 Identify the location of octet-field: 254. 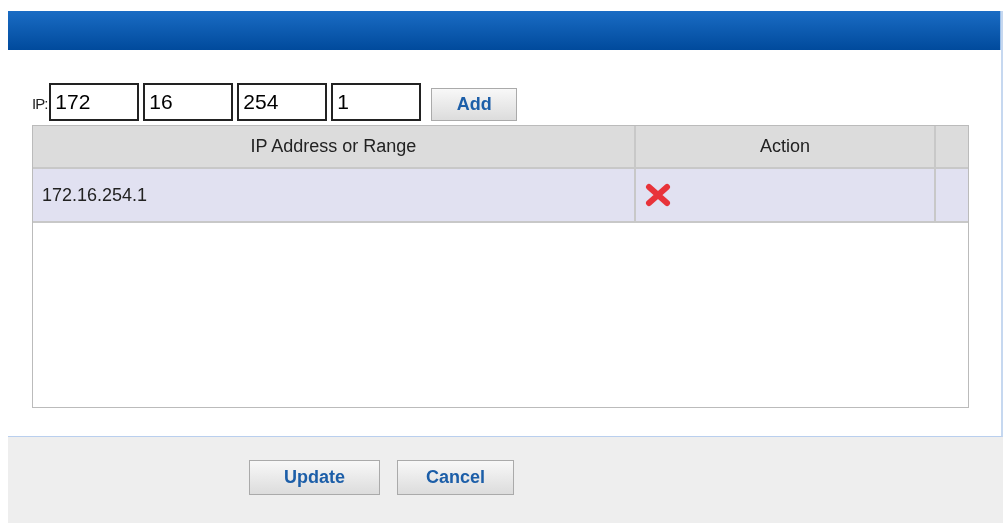
(282, 102).